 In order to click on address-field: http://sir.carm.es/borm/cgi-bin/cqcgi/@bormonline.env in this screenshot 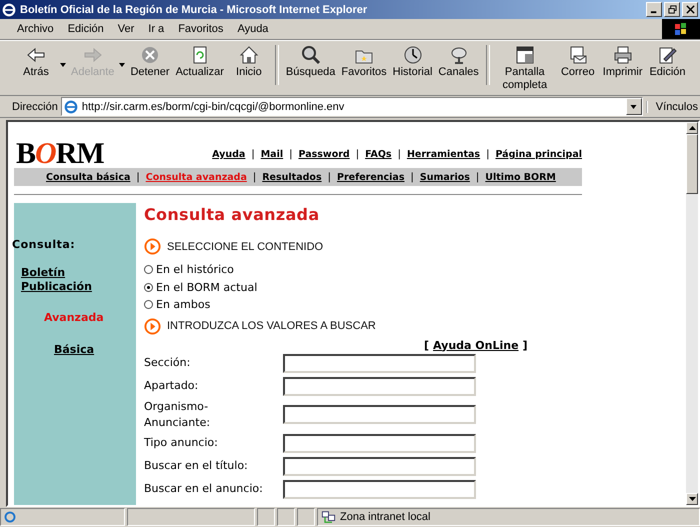, I will do `click(351, 106)`.